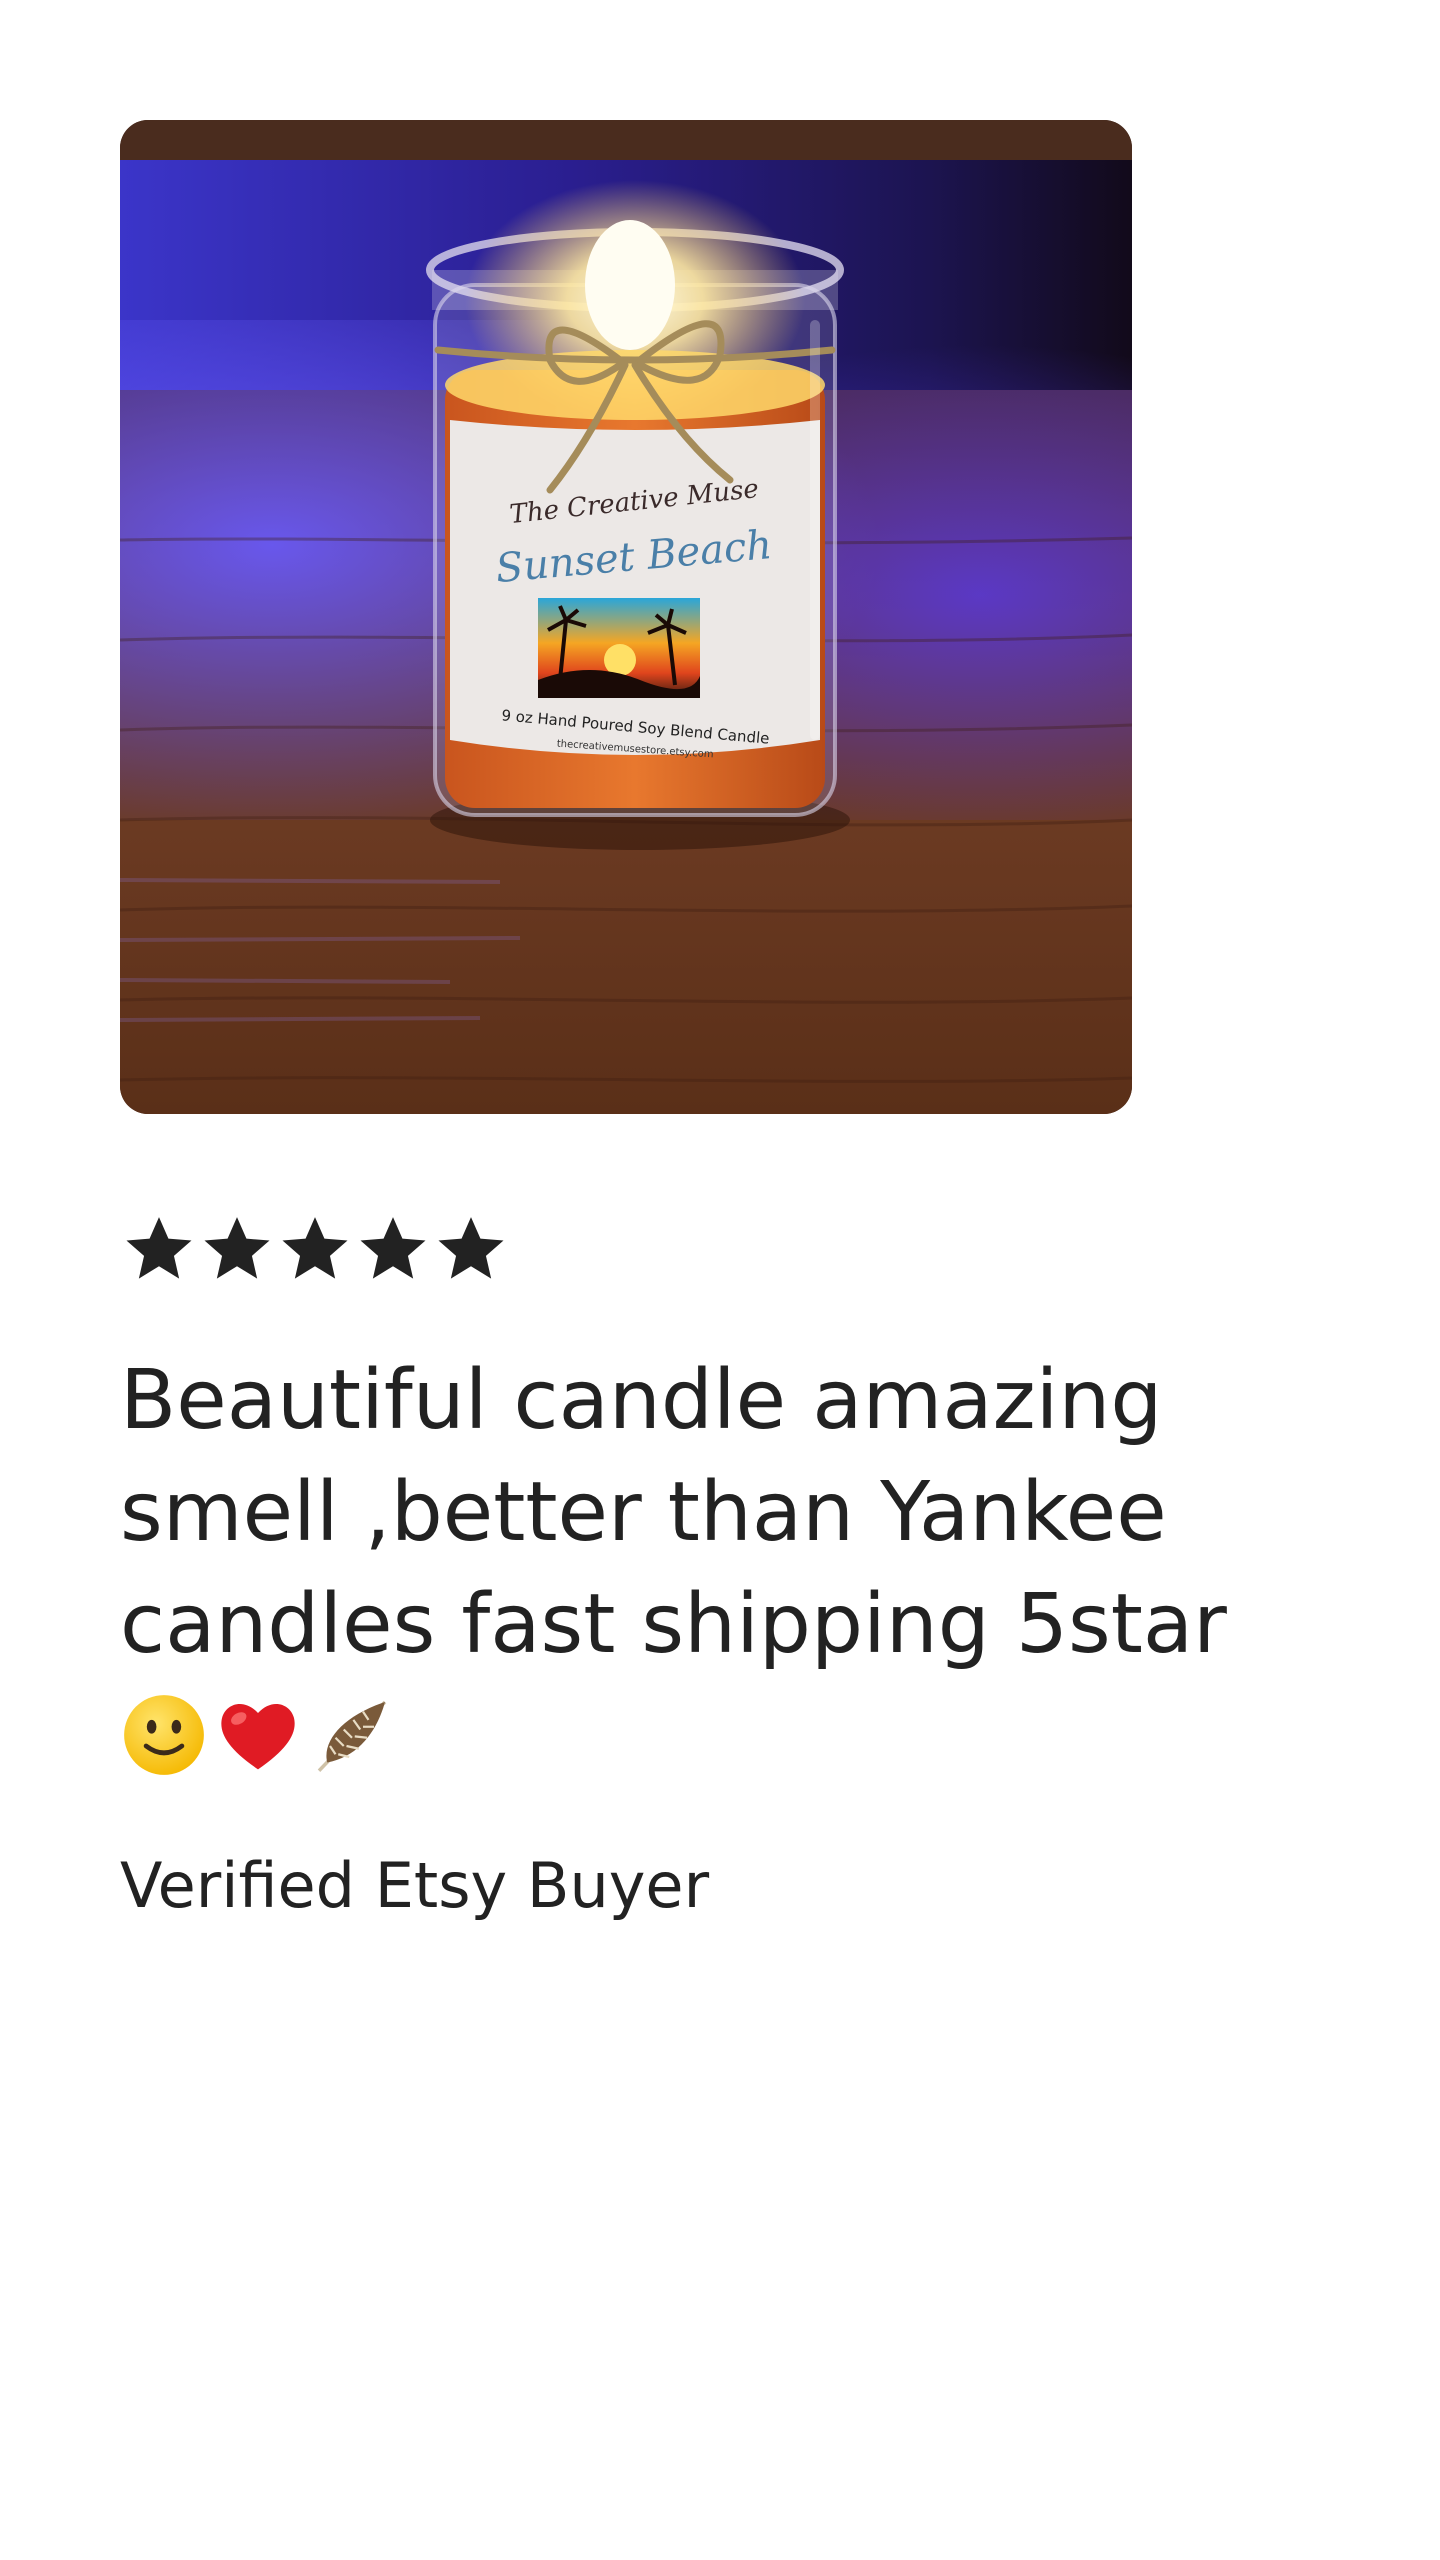  What do you see at coordinates (352, 1736) in the screenshot?
I see `feather-icon` at bounding box center [352, 1736].